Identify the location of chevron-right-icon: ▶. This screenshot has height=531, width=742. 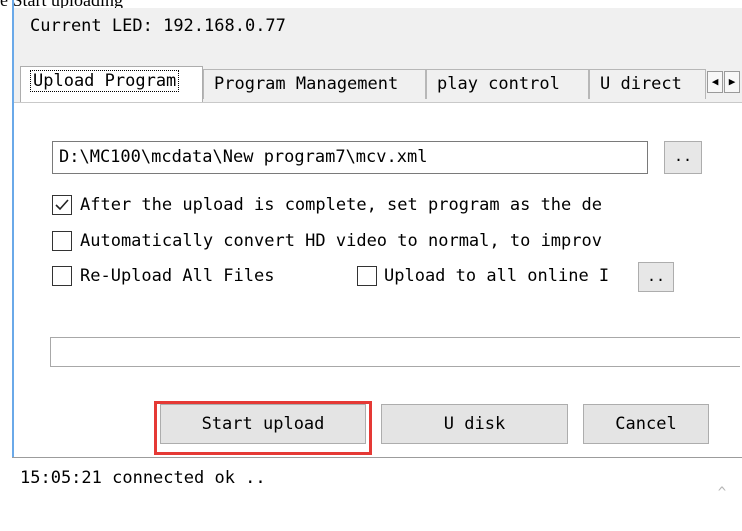
(732, 81).